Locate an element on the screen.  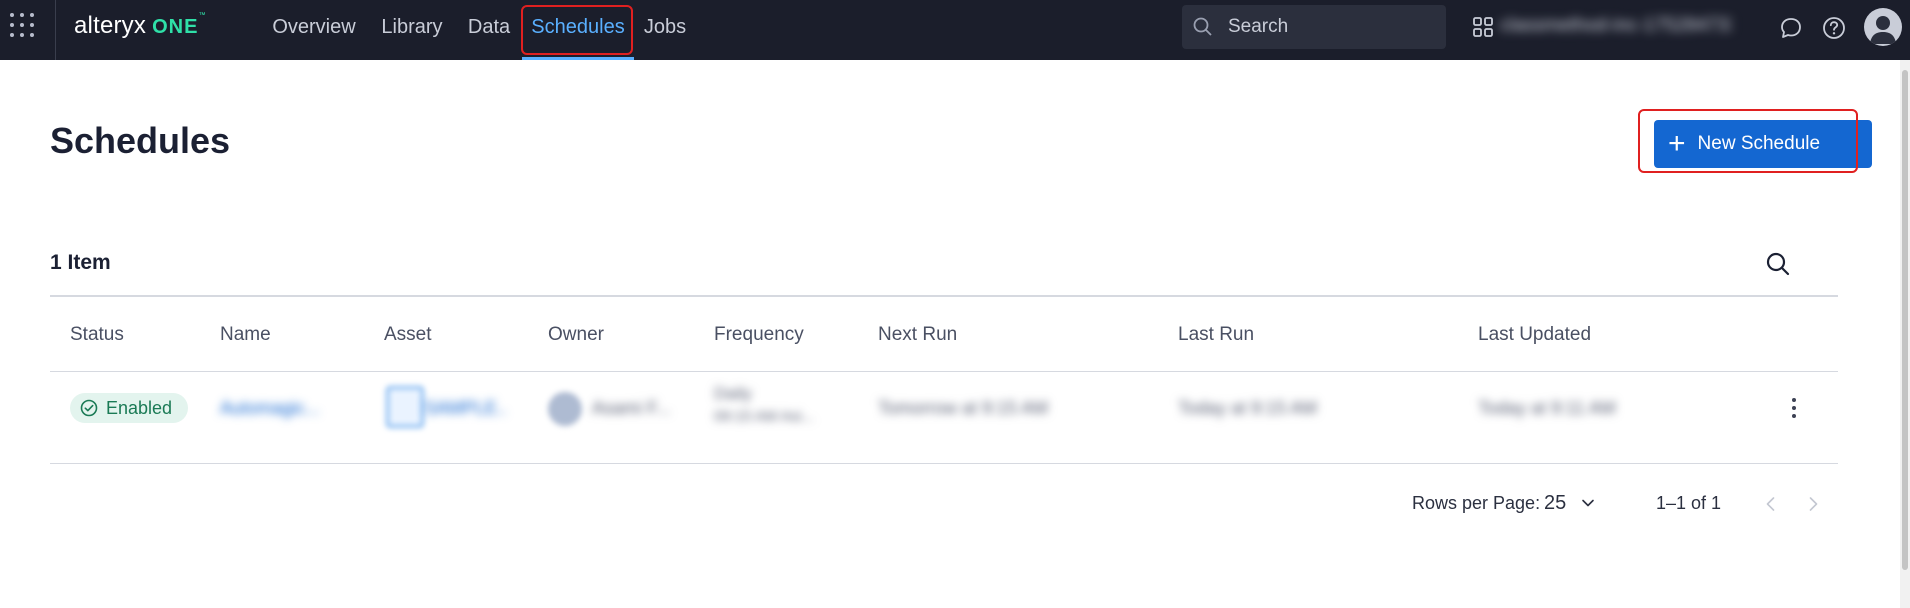
column-header-owner: Owner is located at coordinates (576, 335).